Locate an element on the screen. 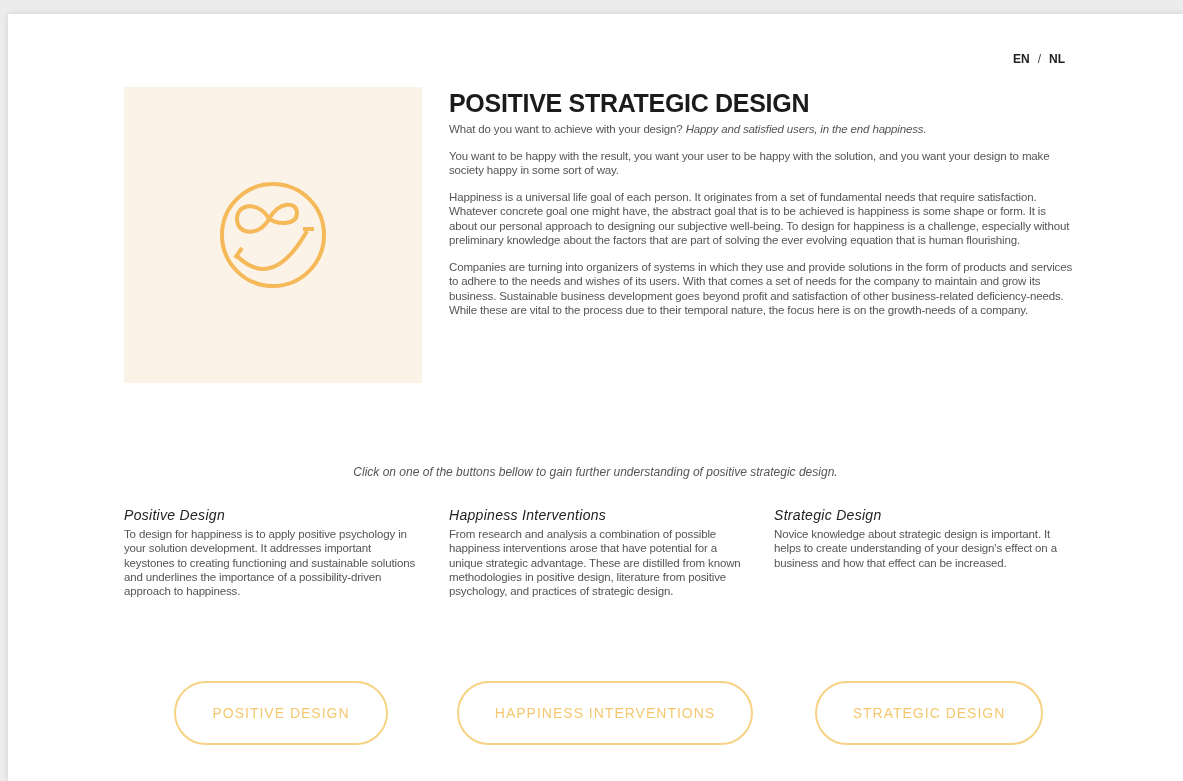 The image size is (1183, 781). section-button: STRATEGIC DESIGN is located at coordinates (929, 713).